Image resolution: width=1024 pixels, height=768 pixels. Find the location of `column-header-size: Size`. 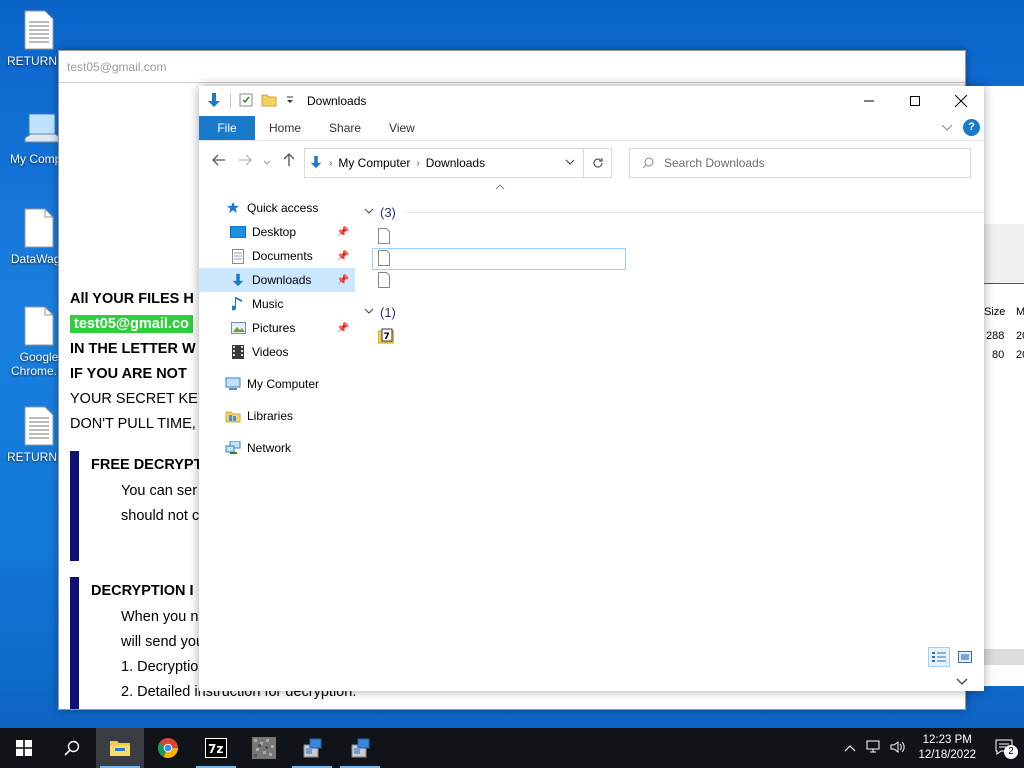

column-header-size: Size is located at coordinates (994, 312).